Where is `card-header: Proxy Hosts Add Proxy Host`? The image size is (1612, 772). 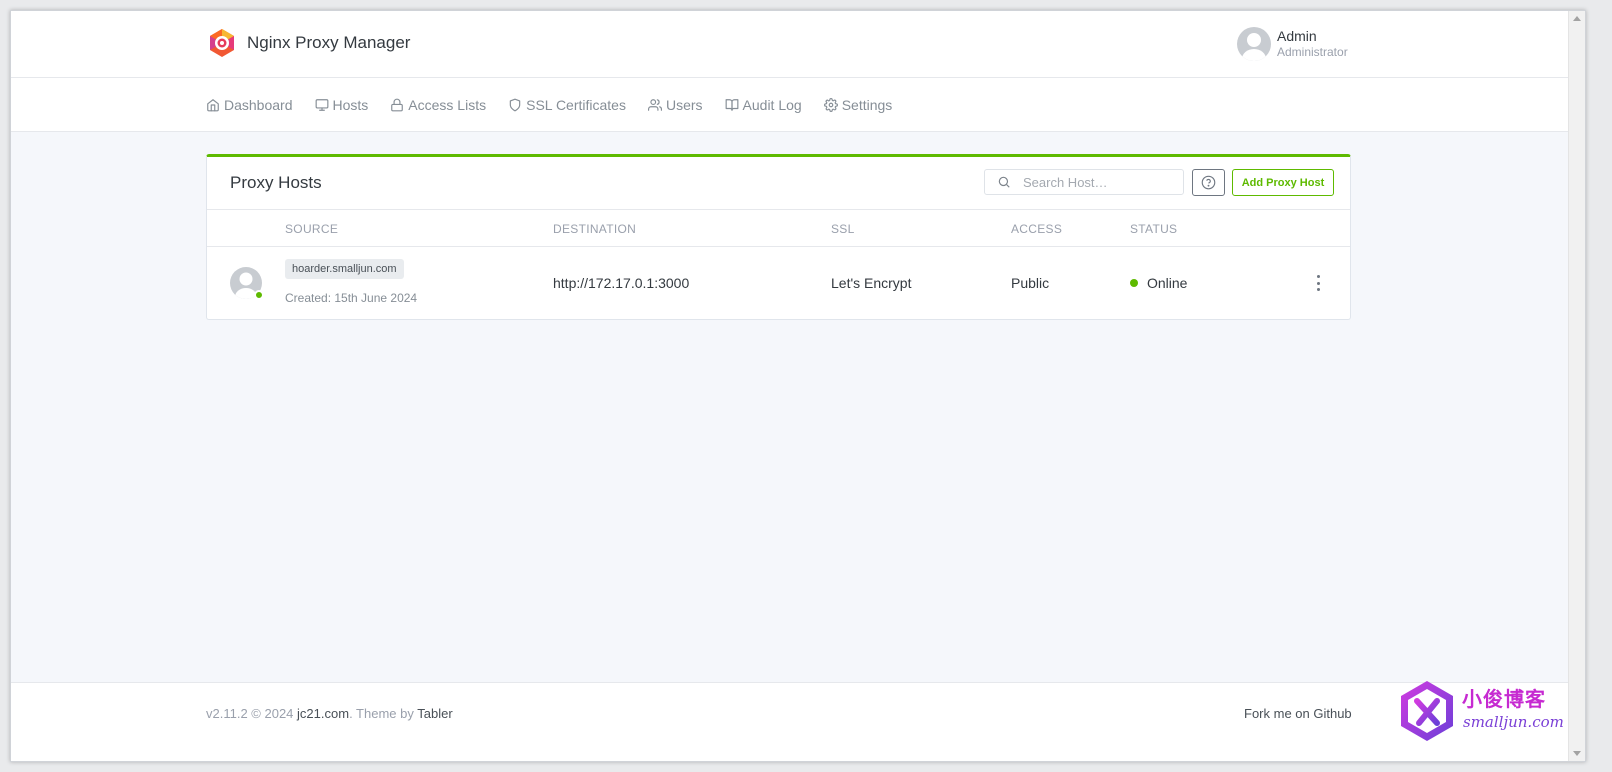
card-header: Proxy Hosts Add Proxy Host is located at coordinates (778, 183).